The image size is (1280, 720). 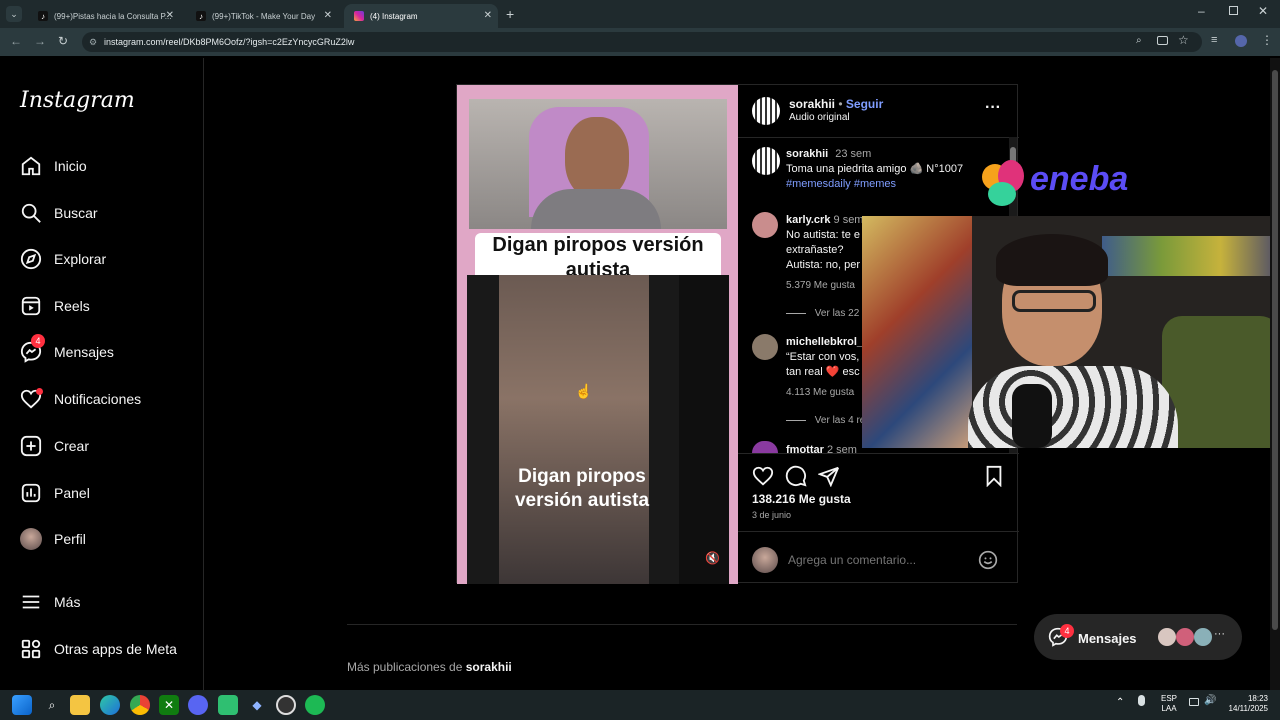 What do you see at coordinates (1139, 40) in the screenshot?
I see `zoom-icon: ⌕` at bounding box center [1139, 40].